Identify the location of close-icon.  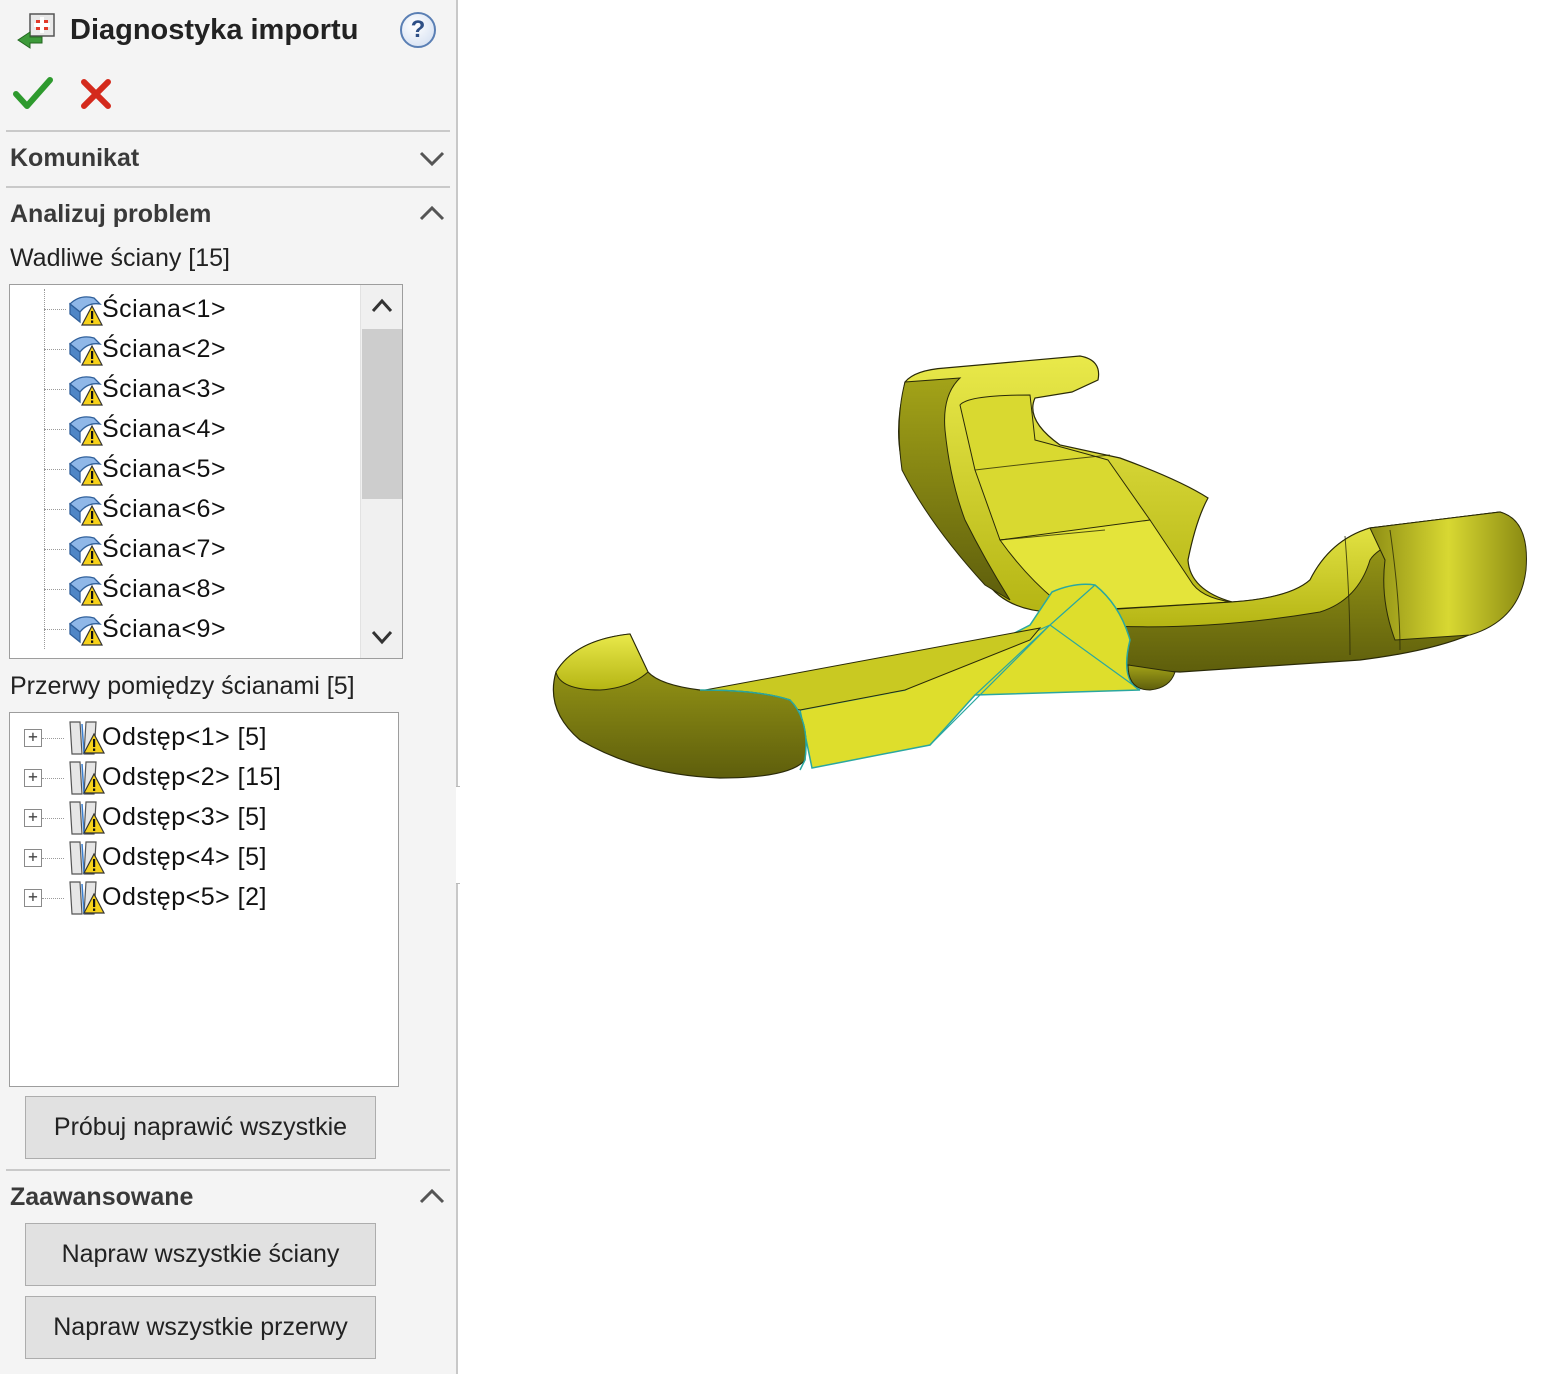
(96, 94).